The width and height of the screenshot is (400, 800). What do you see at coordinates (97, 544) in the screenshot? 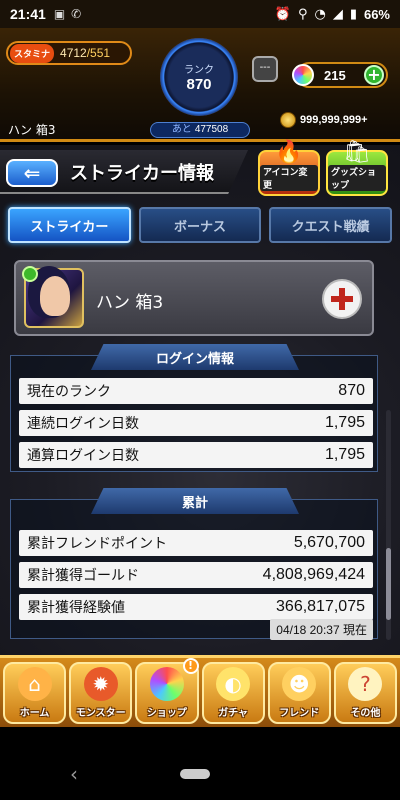
I see `stat-label: 累計フレンドポイント` at bounding box center [97, 544].